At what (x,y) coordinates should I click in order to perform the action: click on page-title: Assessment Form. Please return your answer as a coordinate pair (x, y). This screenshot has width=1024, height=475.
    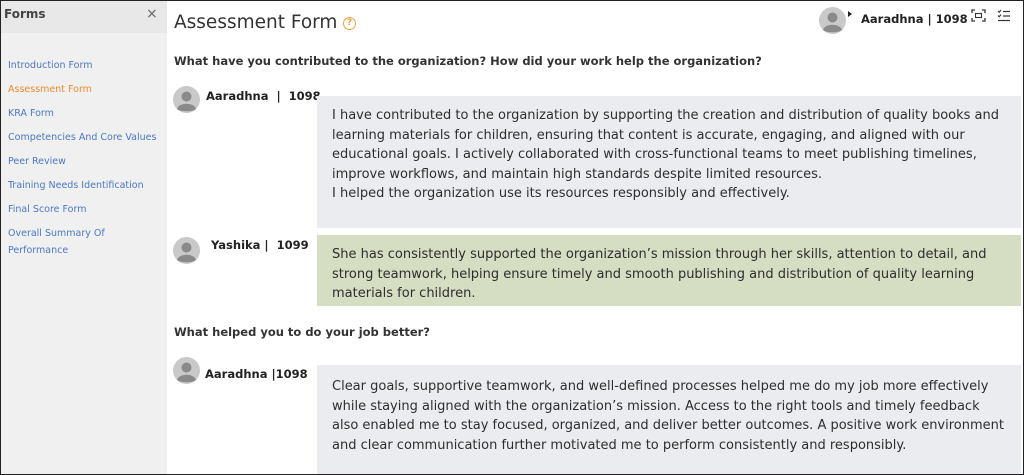
    Looking at the image, I should click on (256, 22).